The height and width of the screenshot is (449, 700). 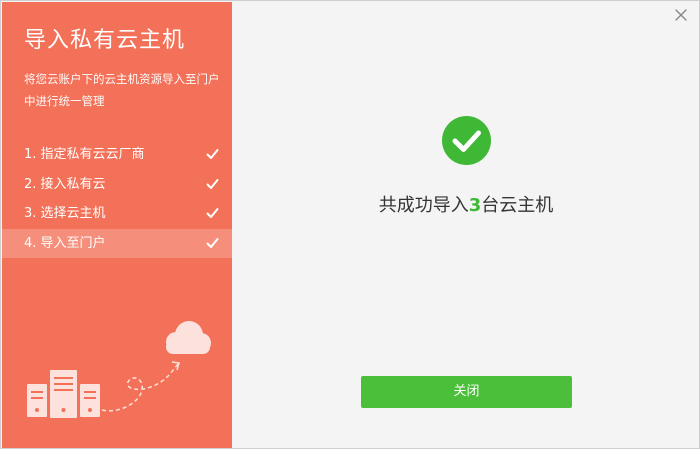 What do you see at coordinates (117, 243) in the screenshot?
I see `step-4: 4. 导入至门户` at bounding box center [117, 243].